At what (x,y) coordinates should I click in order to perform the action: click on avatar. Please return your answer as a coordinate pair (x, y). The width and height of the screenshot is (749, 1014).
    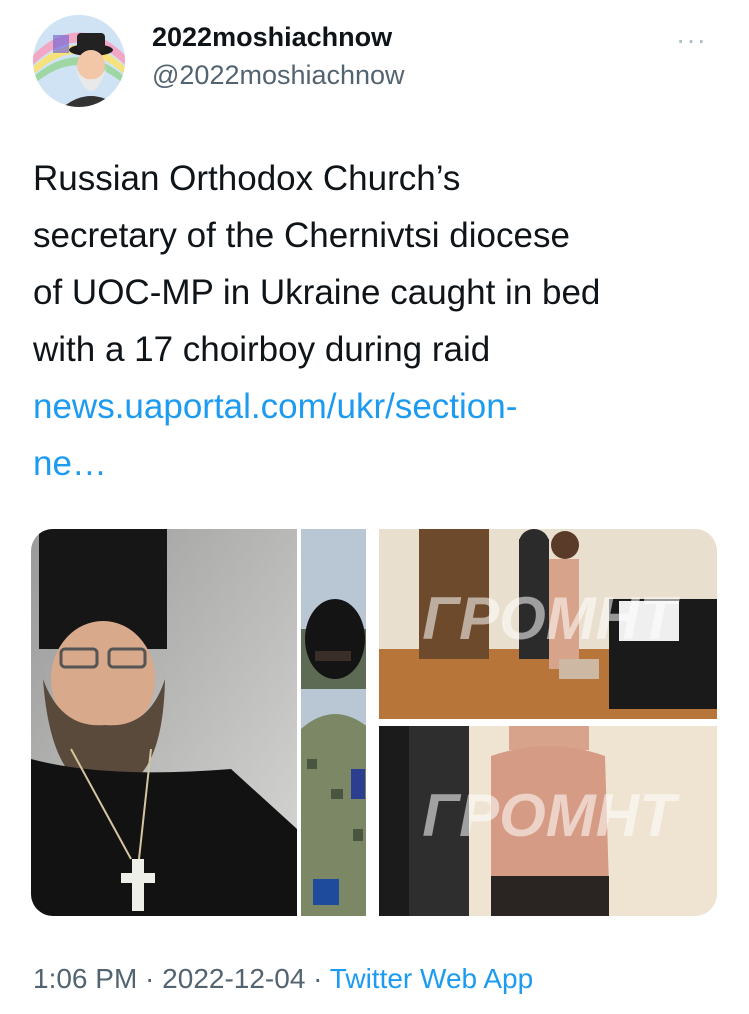
    Looking at the image, I should click on (79, 61).